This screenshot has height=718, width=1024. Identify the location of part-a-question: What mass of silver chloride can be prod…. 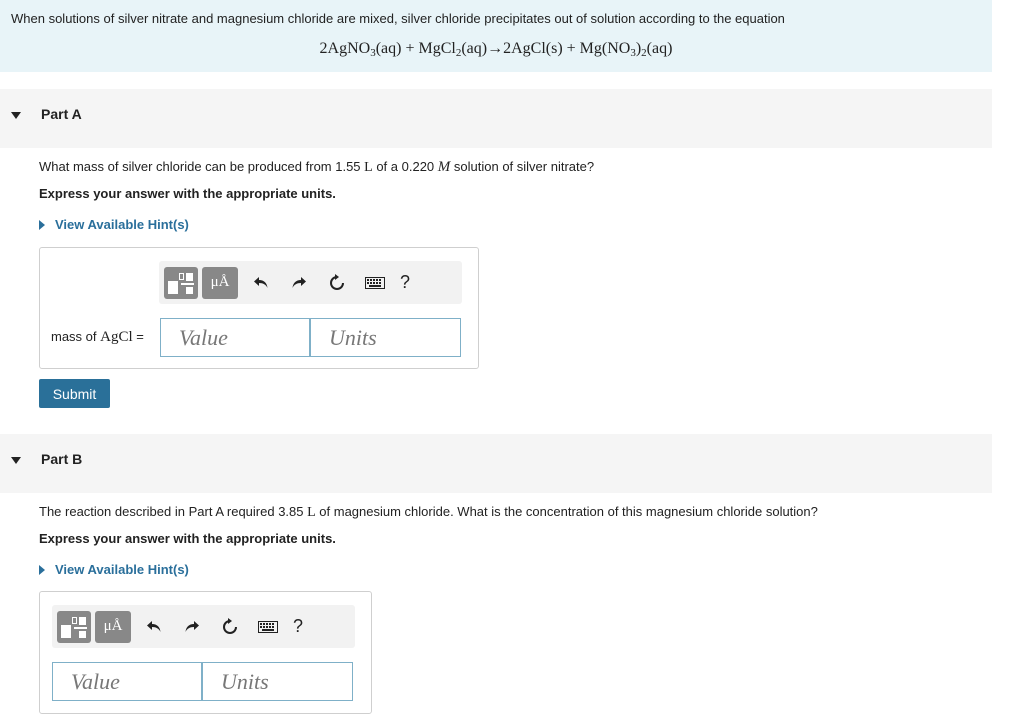
(317, 167).